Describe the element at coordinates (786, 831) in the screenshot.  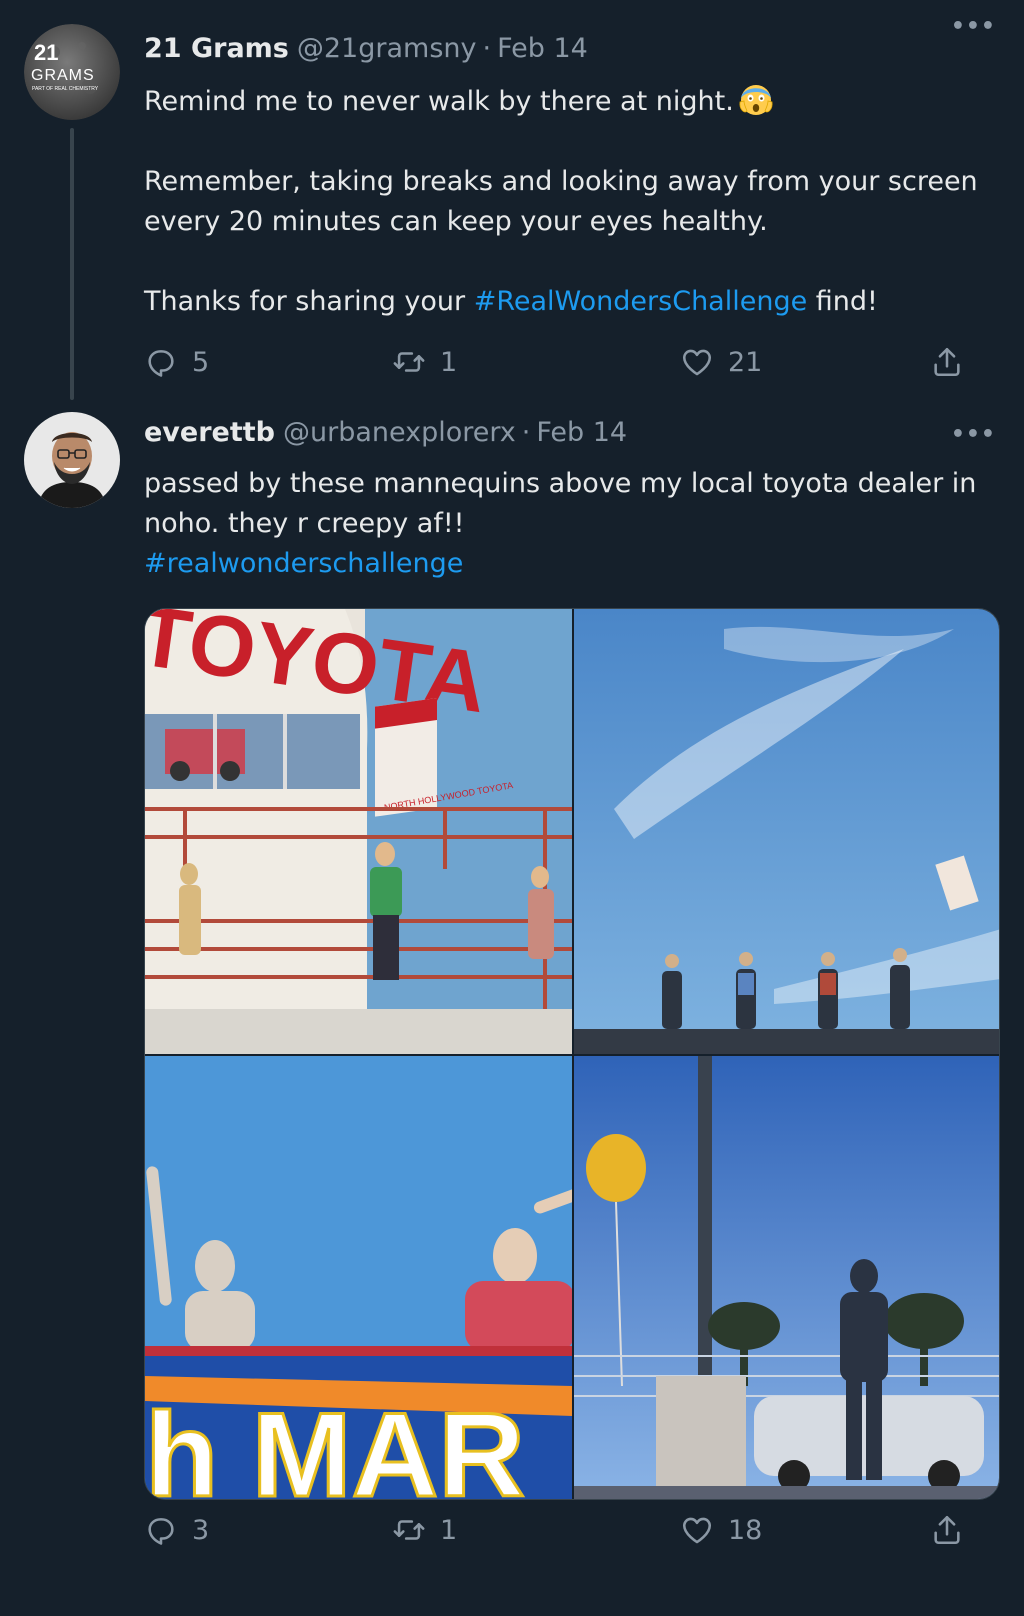
I see `photo-rooftop-sky` at that location.